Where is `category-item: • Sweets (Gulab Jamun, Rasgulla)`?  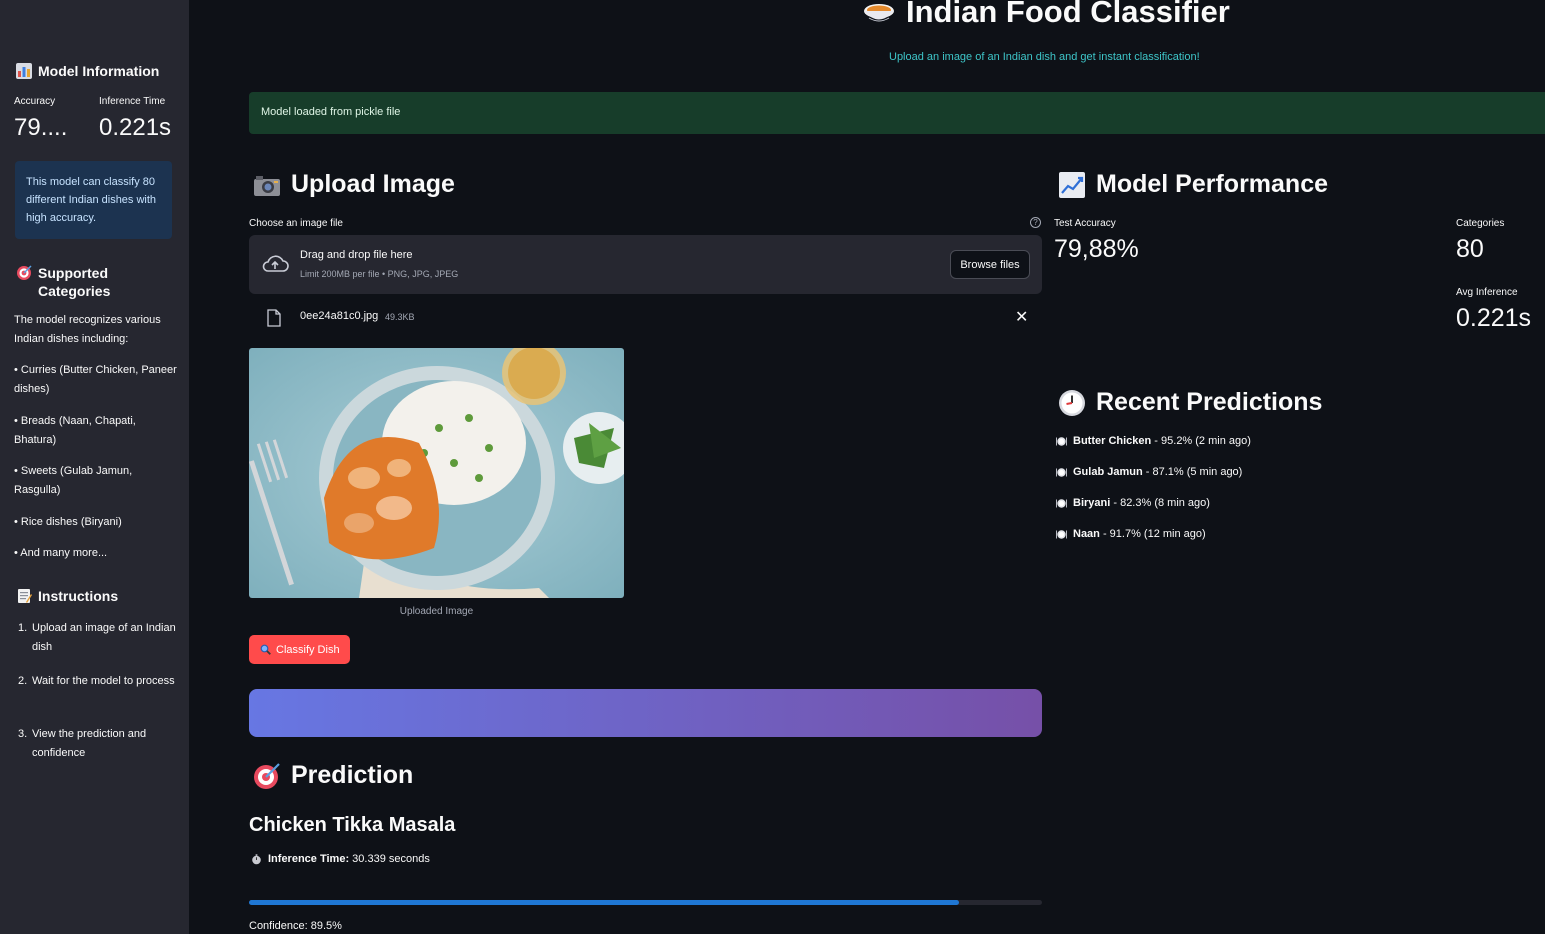 category-item: • Sweets (Gulab Jamun, Rasgulla) is located at coordinates (73, 480).